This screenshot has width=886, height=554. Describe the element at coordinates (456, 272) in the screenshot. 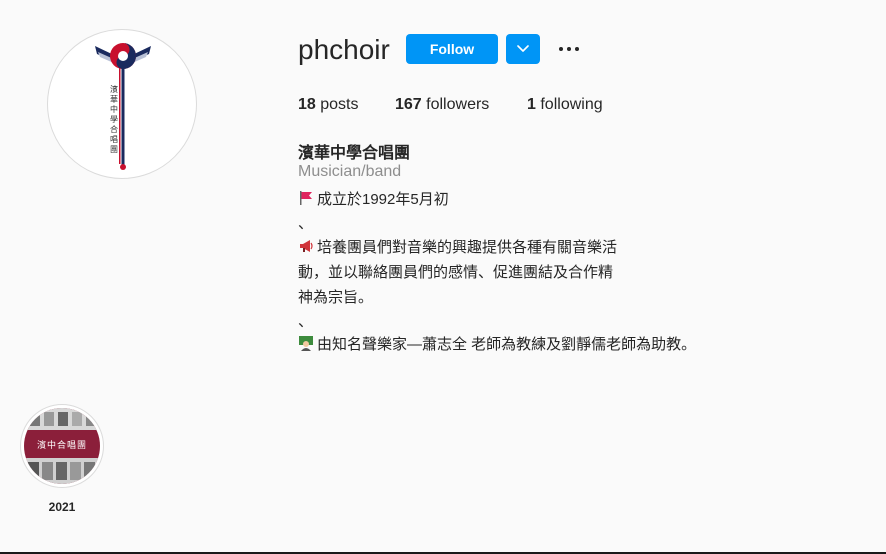

I see `bio-line: 動，並以聯絡團員們的感情、促進團結及合作精` at that location.